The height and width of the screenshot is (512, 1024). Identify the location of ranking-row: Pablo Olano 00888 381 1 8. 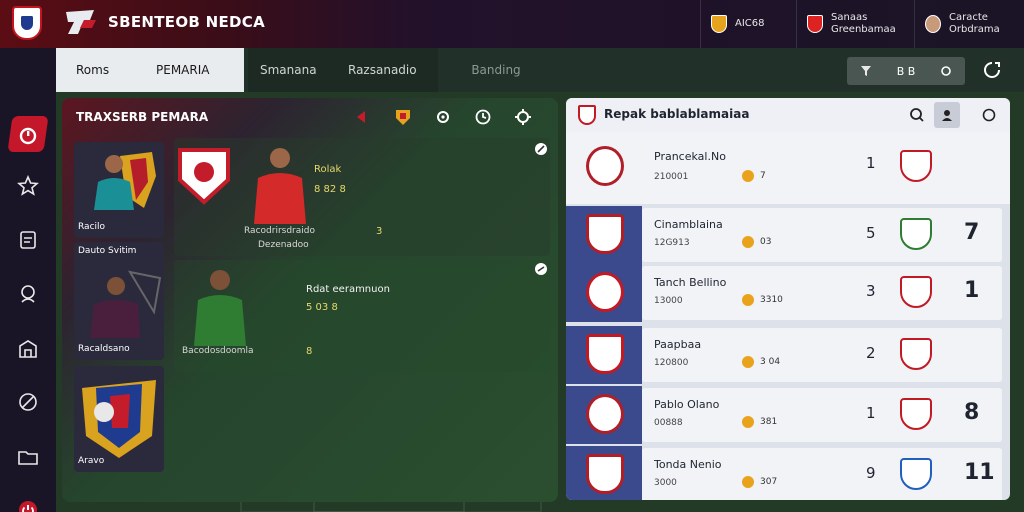
(788, 415).